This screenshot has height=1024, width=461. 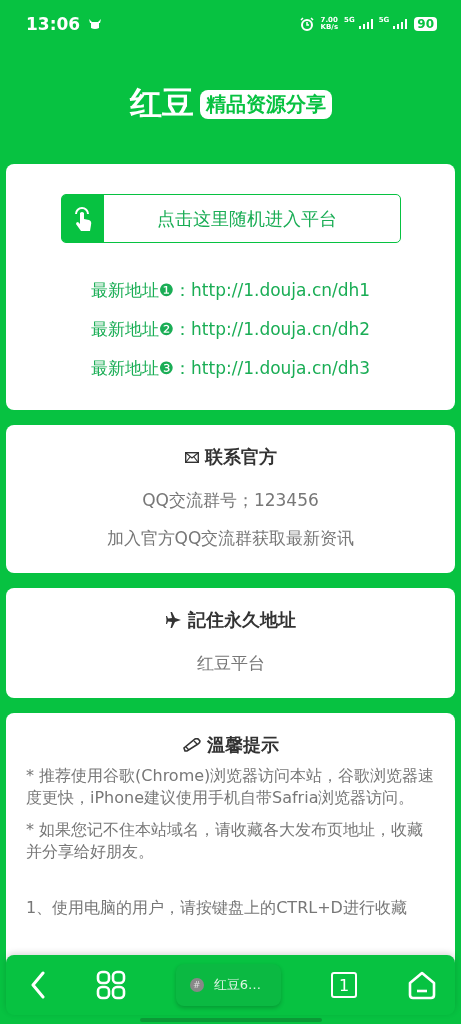 What do you see at coordinates (225, 841) in the screenshot?
I see `tip-paragraph: * 如果您记不住本站域名，请收藏各大发布页地址，收藏并分享给好朋友。` at bounding box center [225, 841].